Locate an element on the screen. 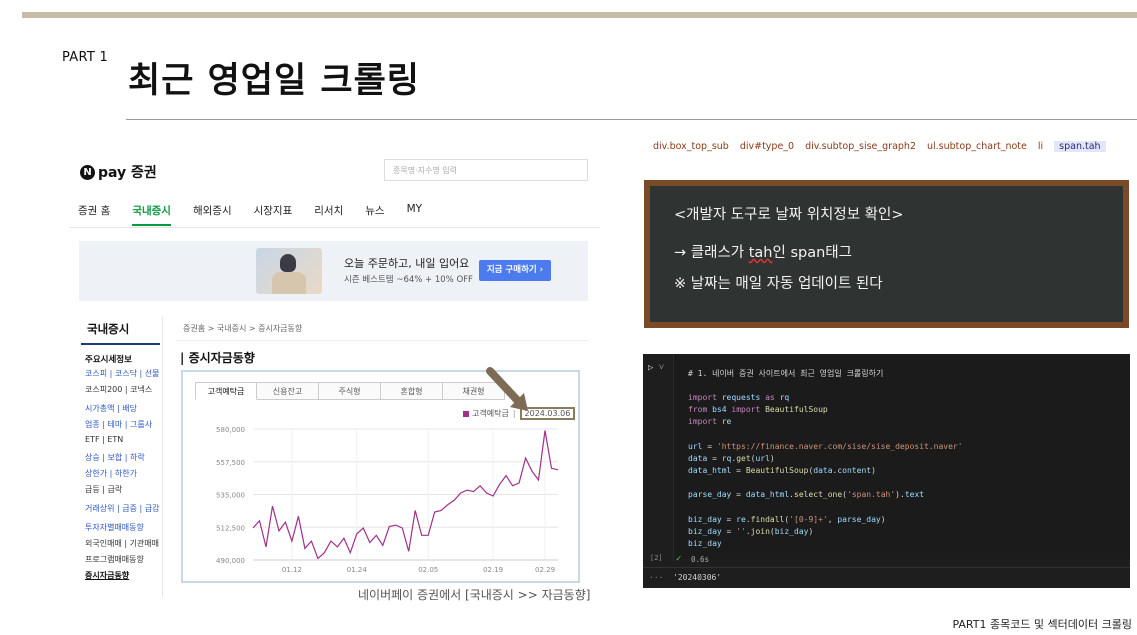 The height and width of the screenshot is (635, 1137). page-title: 최근 영업일 크롤링 is located at coordinates (274, 81).